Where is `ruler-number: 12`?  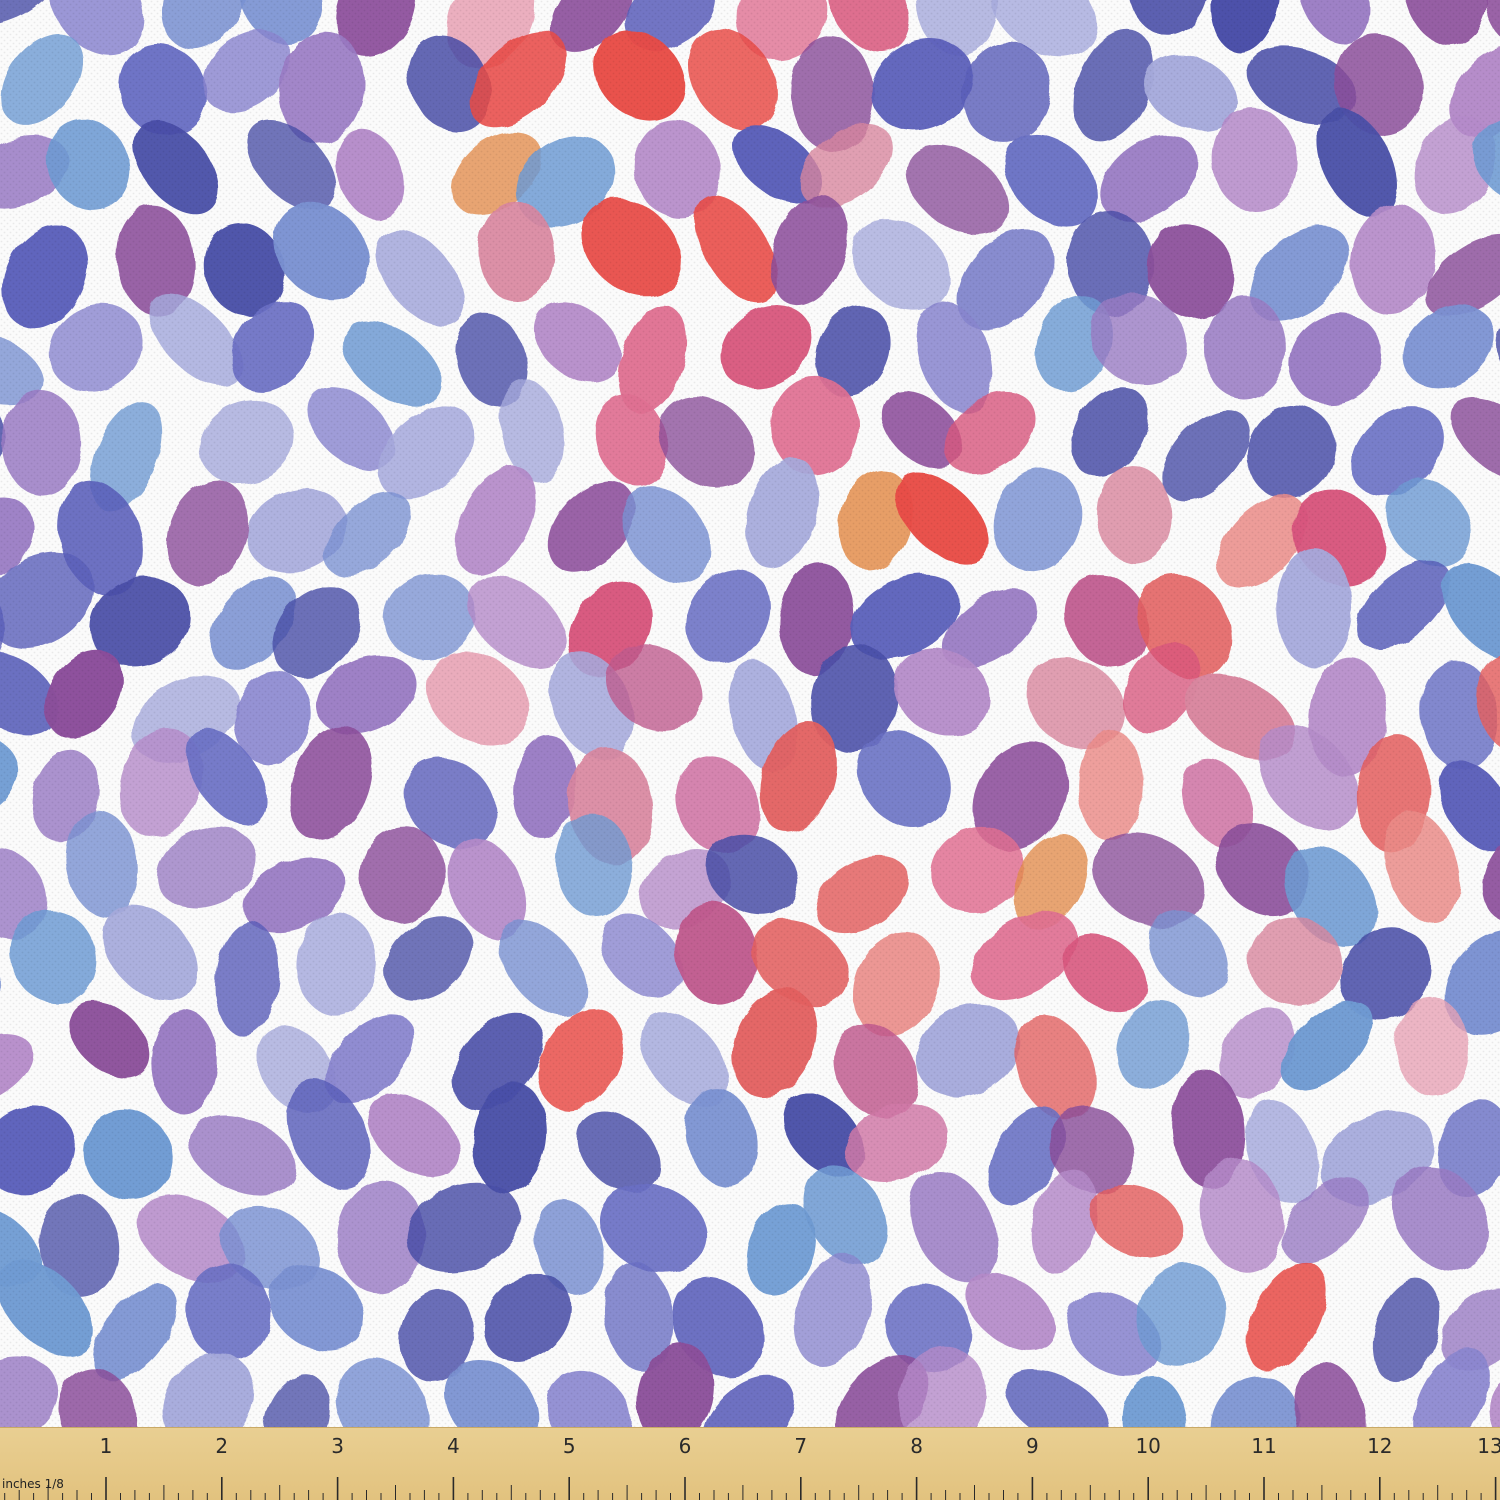
ruler-number: 12 is located at coordinates (1380, 1446).